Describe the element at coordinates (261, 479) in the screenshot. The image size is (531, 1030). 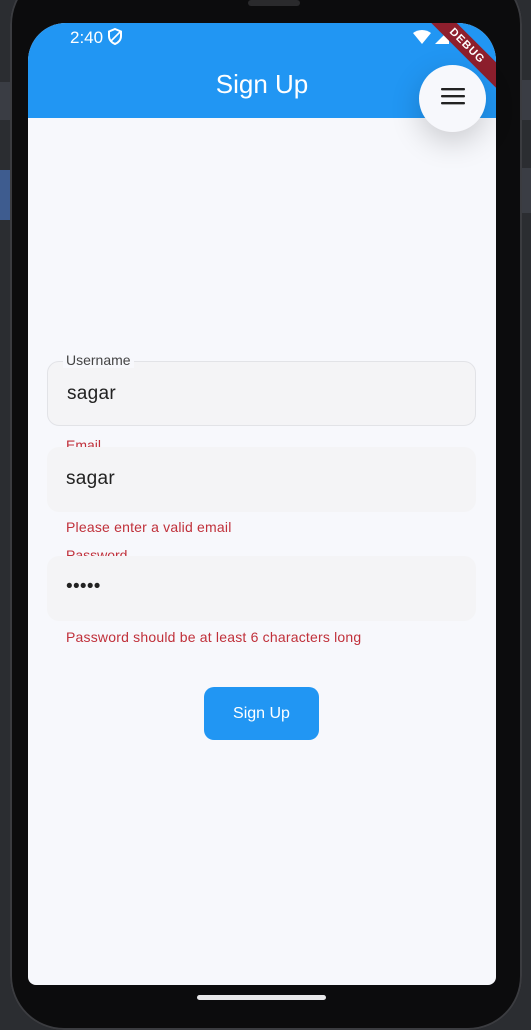
I see `email-field: sagar` at that location.